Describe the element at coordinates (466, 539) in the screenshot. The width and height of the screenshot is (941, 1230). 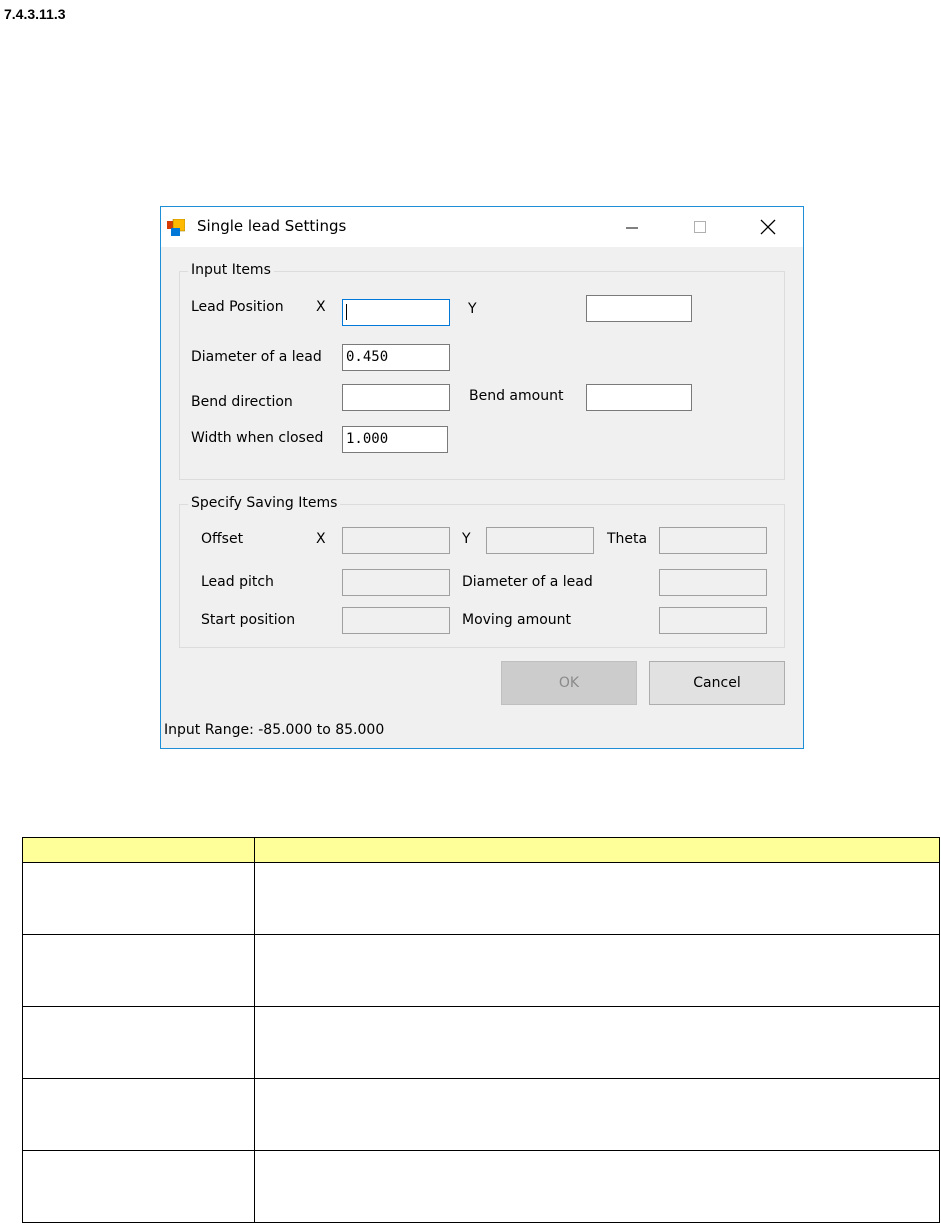
I see `offset-y-label: Y` at that location.